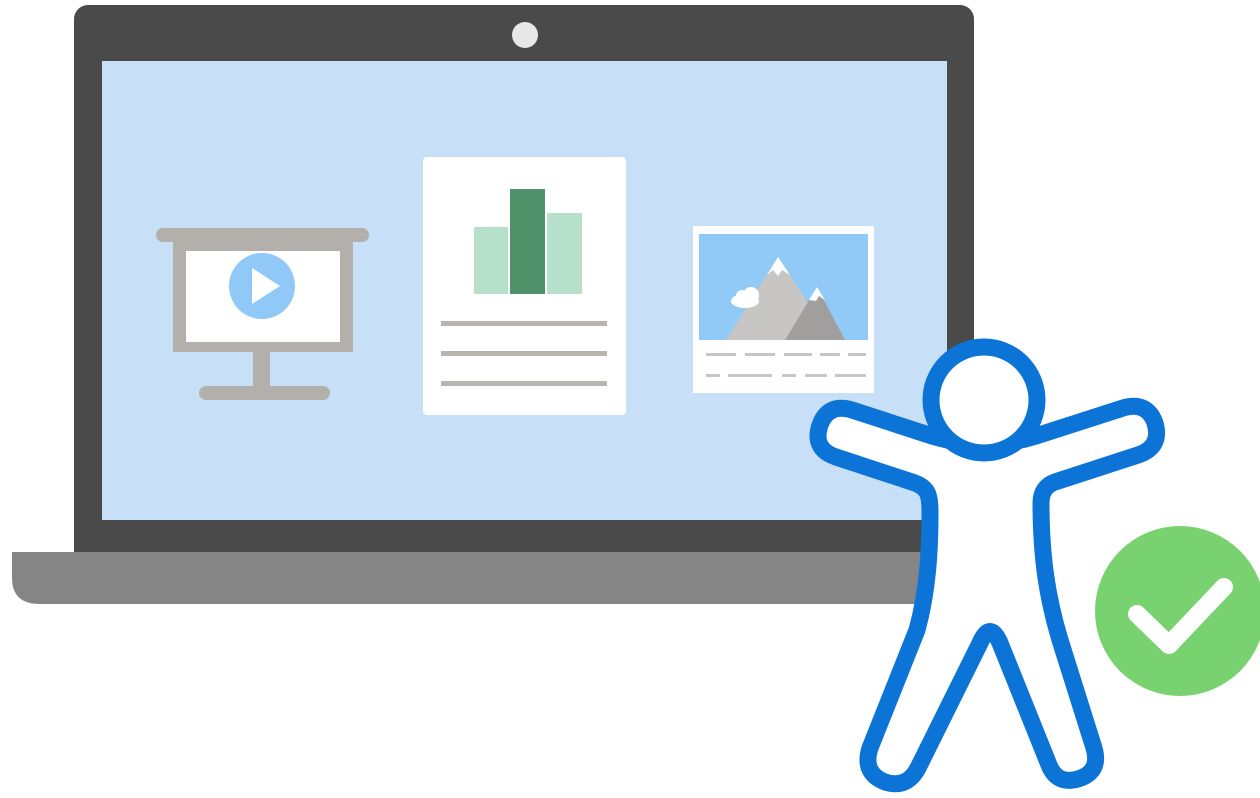 The image size is (1260, 798). What do you see at coordinates (1177, 611) in the screenshot?
I see `checkmark-icon` at bounding box center [1177, 611].